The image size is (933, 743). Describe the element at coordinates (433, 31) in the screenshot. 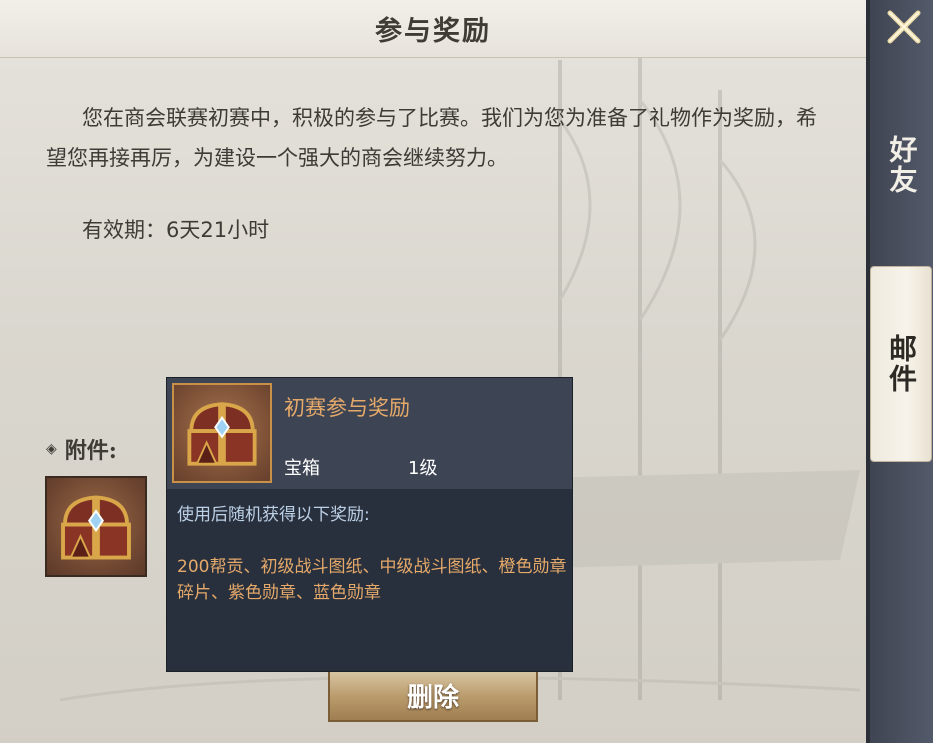

I see `mail-title: 参与奖励` at that location.